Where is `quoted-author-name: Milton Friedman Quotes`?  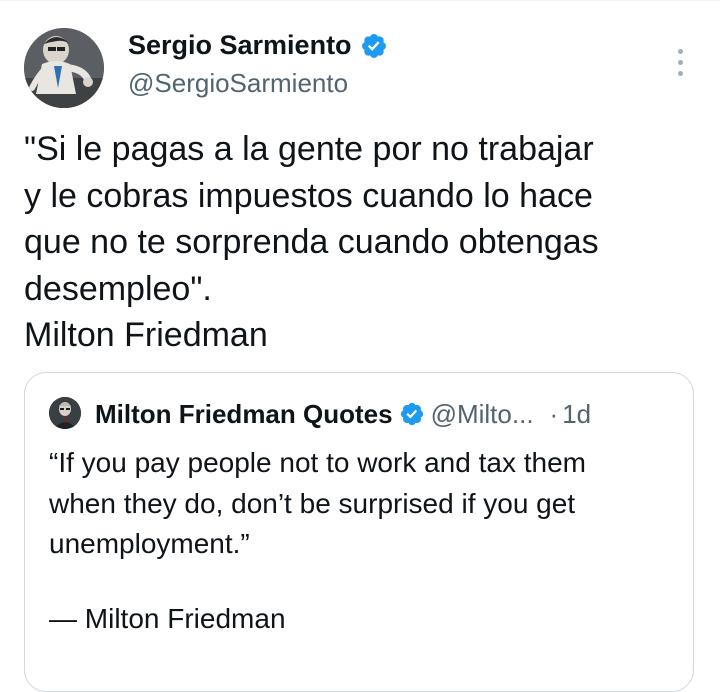
quoted-author-name: Milton Friedman Quotes is located at coordinates (244, 414).